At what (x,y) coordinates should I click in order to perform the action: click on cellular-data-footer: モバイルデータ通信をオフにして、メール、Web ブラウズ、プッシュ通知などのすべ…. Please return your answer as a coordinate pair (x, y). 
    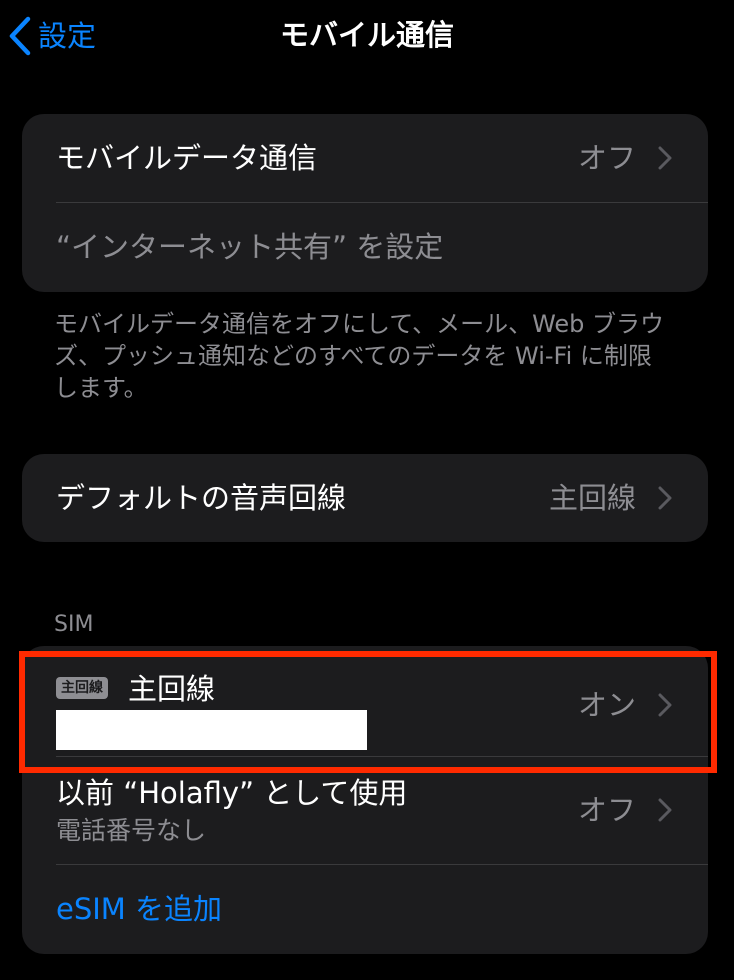
    Looking at the image, I should click on (359, 356).